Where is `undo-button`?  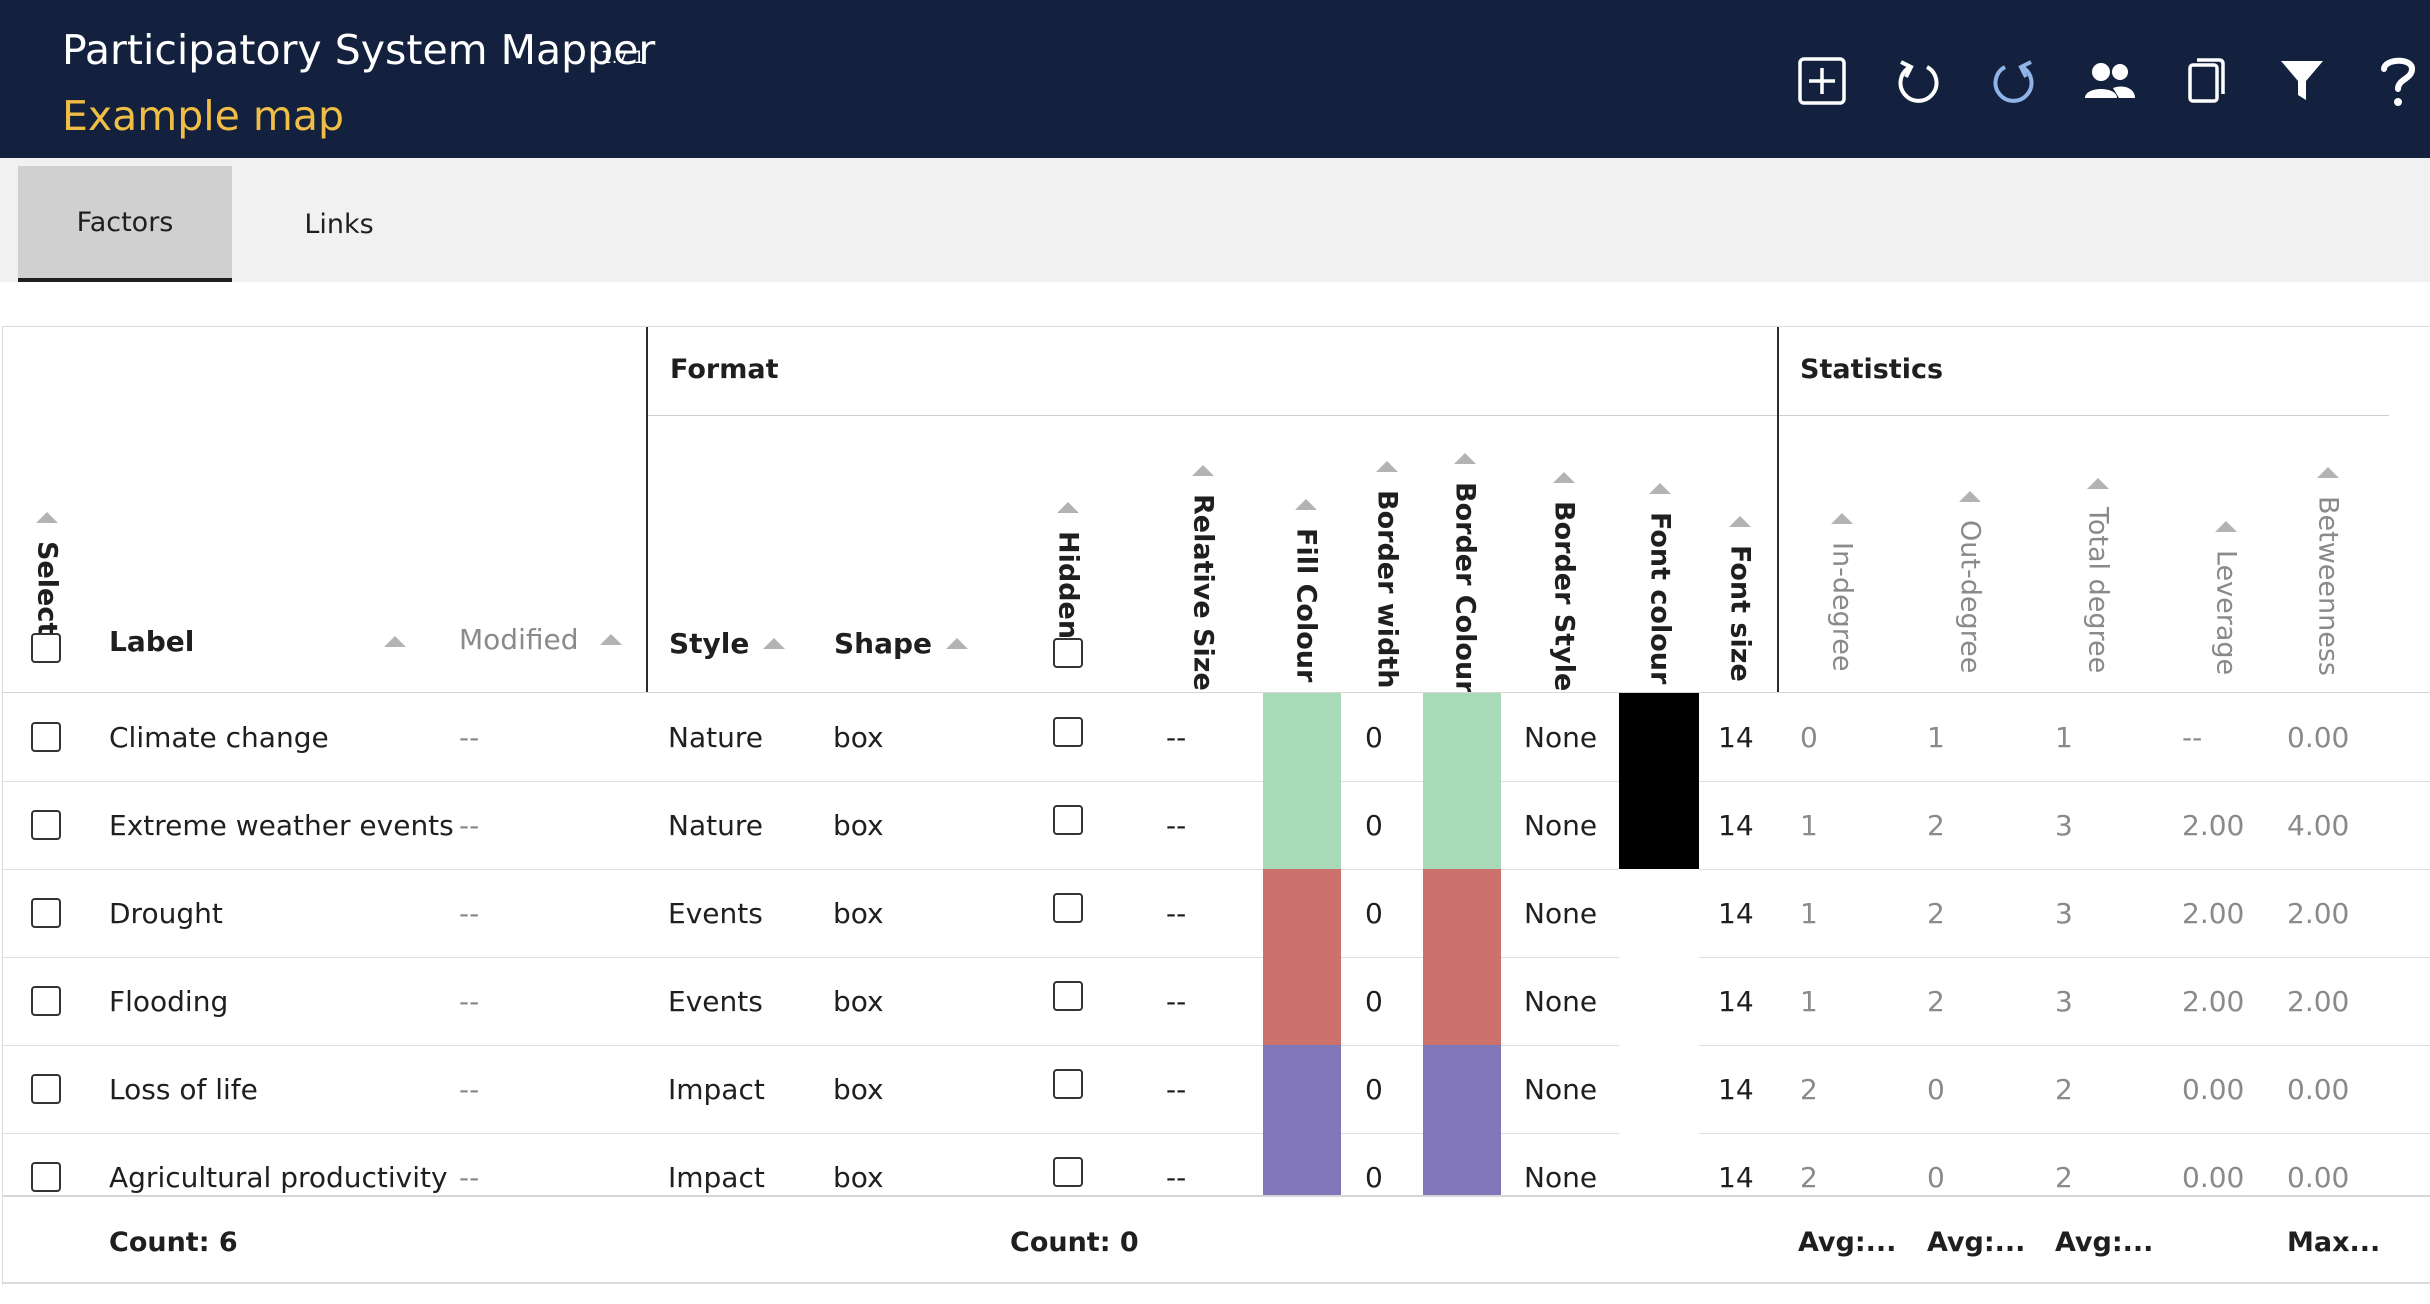
undo-button is located at coordinates (1918, 81).